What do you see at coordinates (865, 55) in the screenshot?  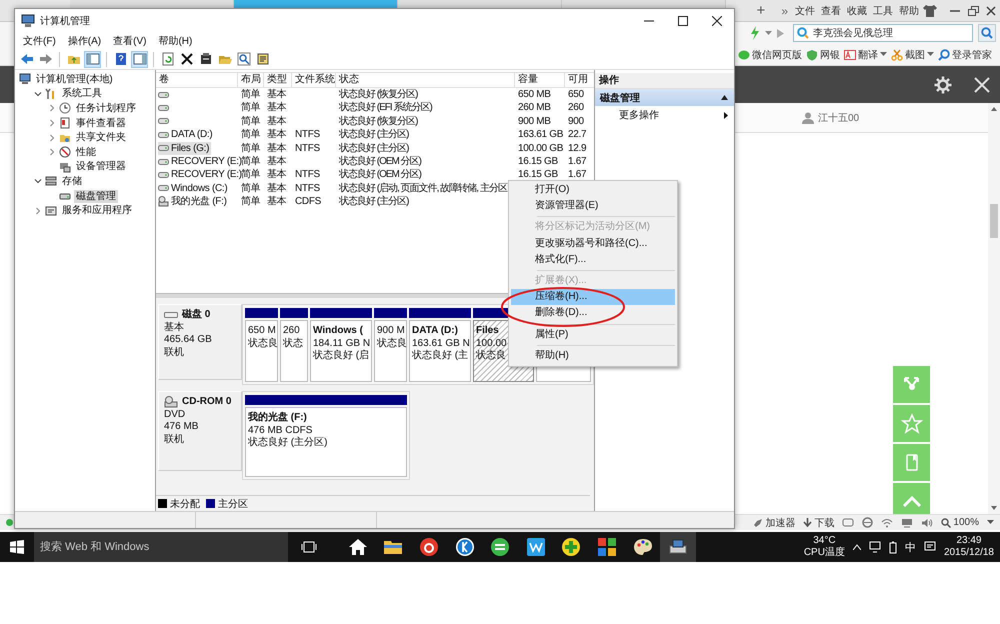 I see `bookmark-item: 翻译` at bounding box center [865, 55].